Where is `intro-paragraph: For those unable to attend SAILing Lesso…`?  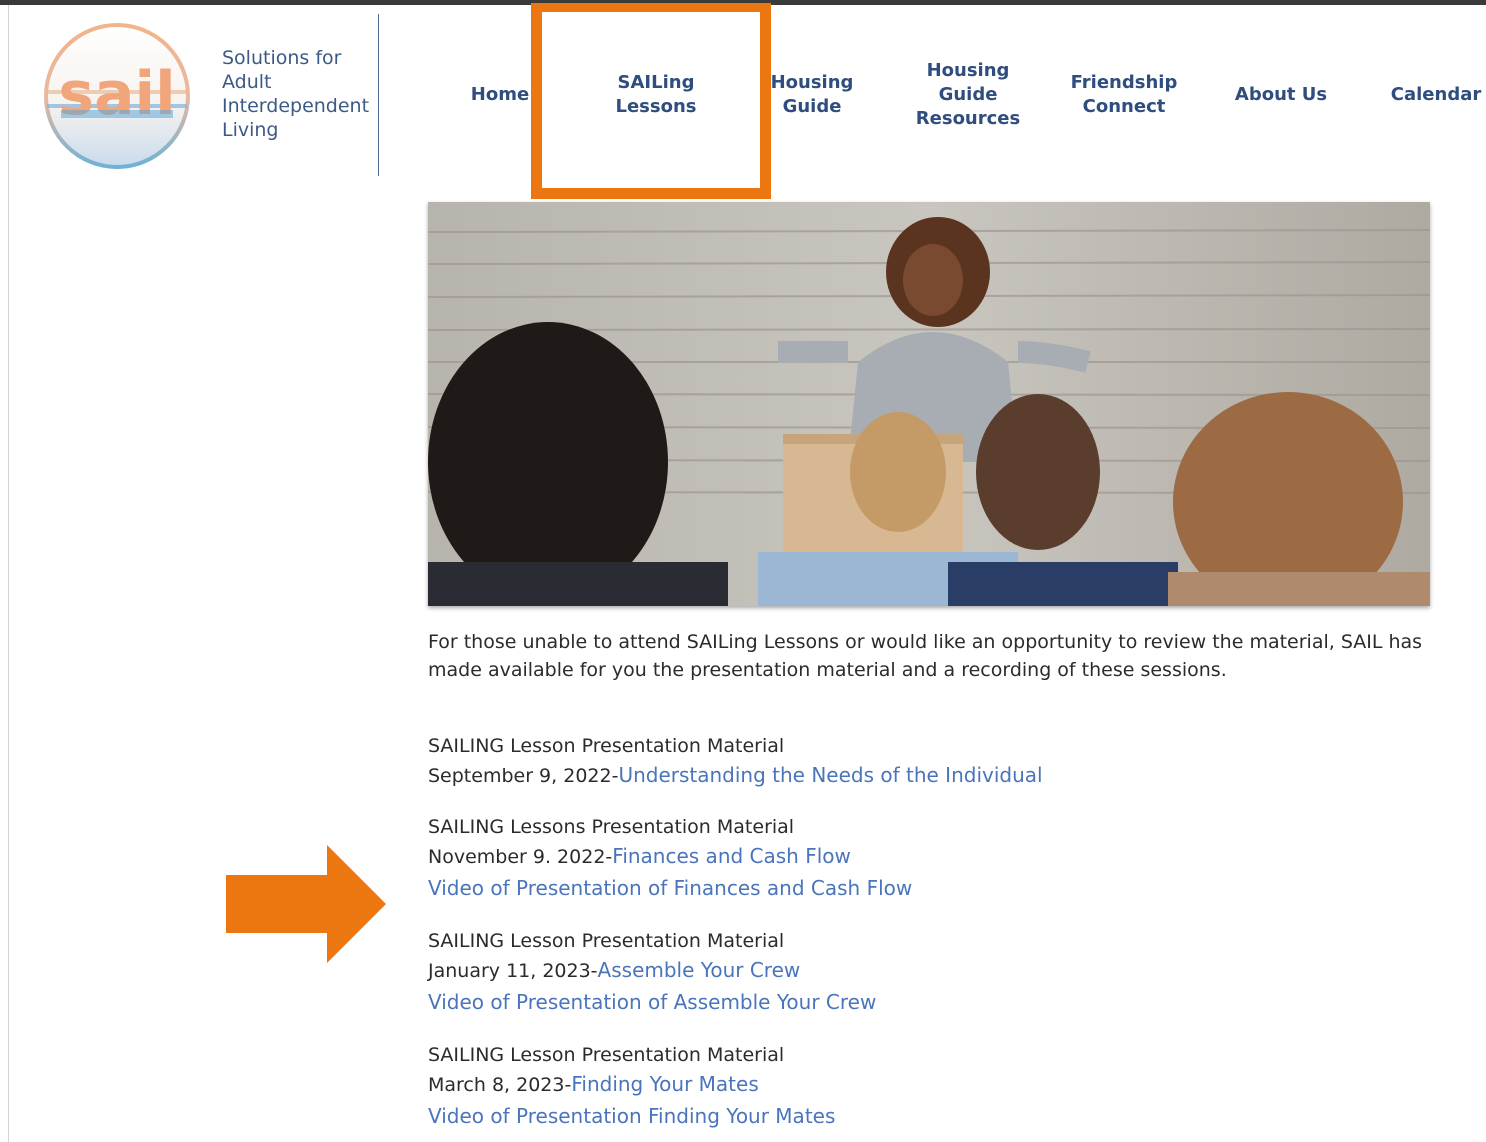
intro-paragraph: For those unable to attend SAILing Lesso… is located at coordinates (925, 656).